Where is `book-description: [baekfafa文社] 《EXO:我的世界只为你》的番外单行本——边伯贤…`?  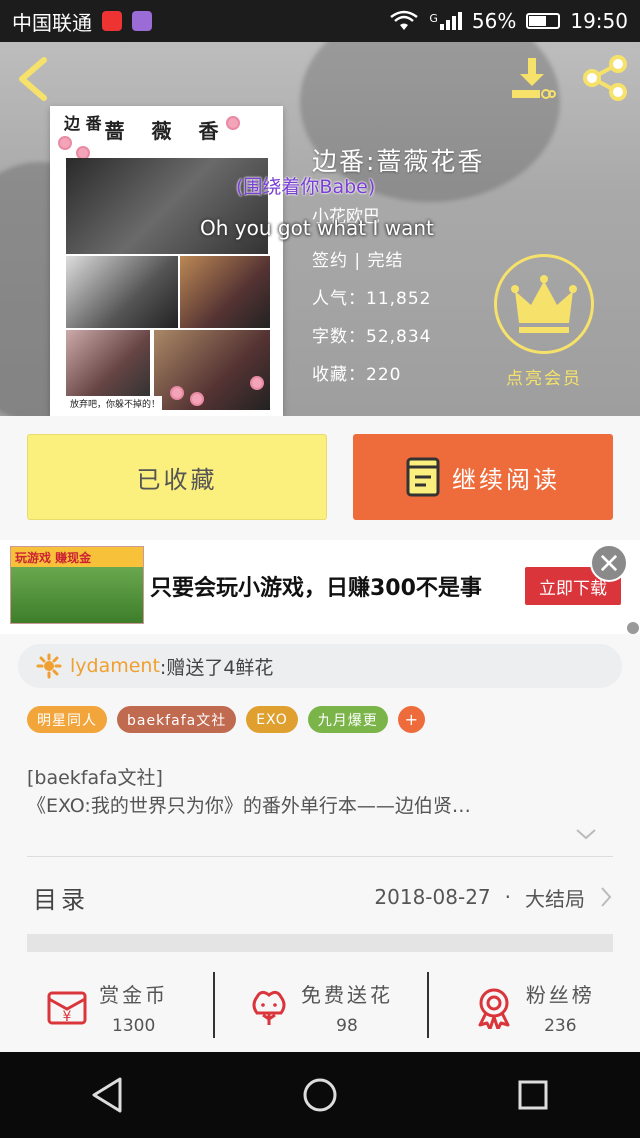
book-description: [baekfafa文社] 《EXO:我的世界只为你》的番外单行本——边伯贤… is located at coordinates (322, 792).